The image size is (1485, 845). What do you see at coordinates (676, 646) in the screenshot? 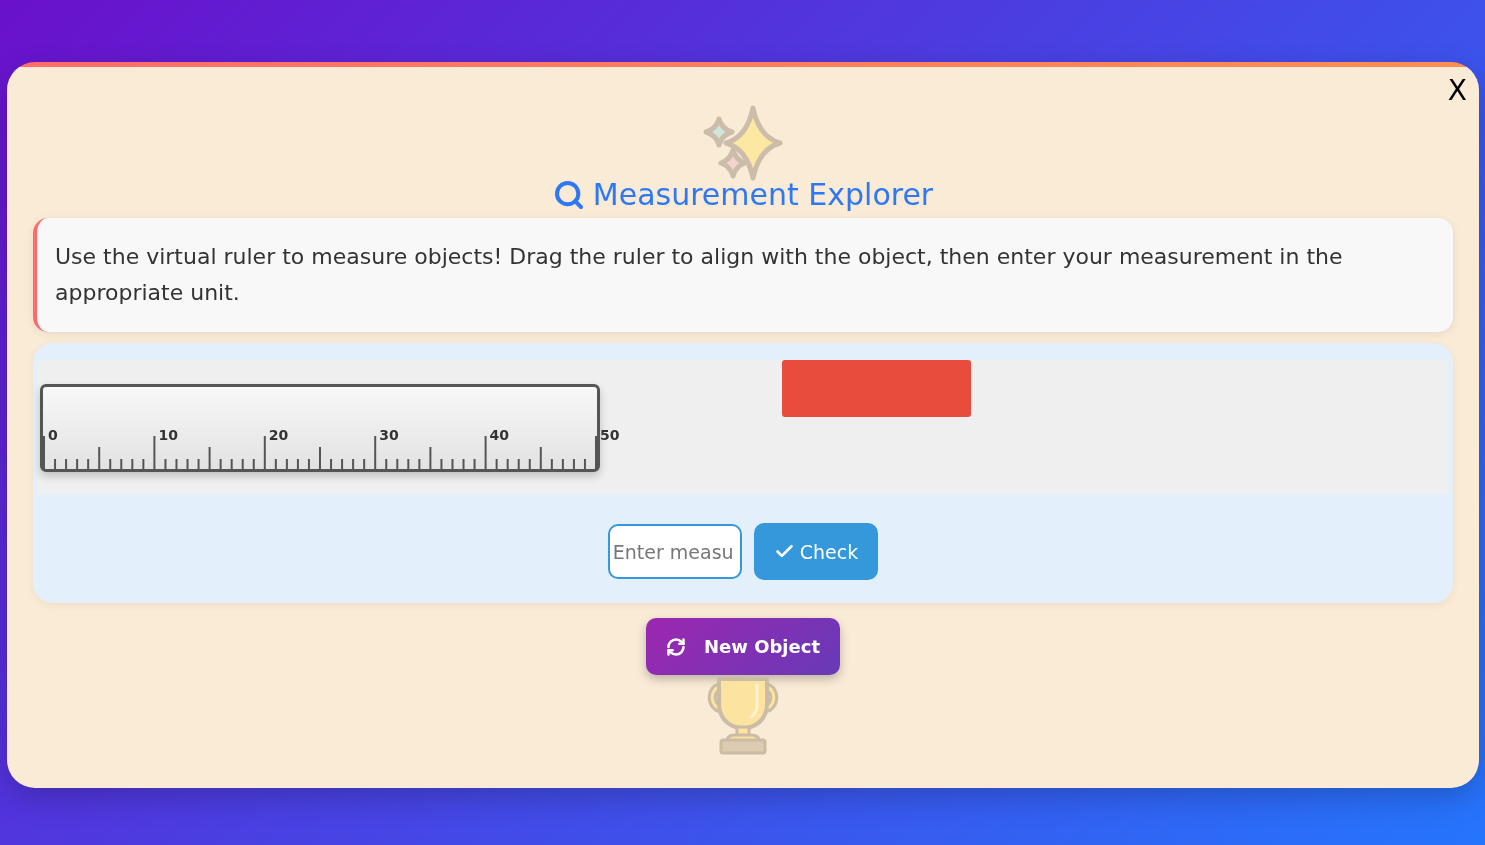
I see `refresh-icon` at bounding box center [676, 646].